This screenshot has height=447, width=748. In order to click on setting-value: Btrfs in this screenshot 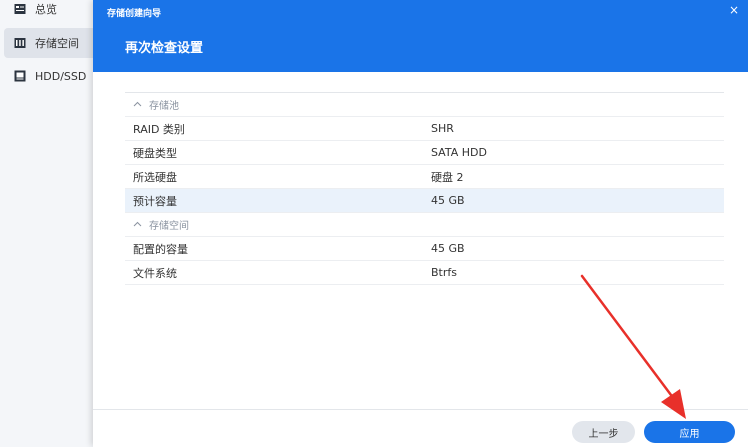, I will do `click(444, 272)`.